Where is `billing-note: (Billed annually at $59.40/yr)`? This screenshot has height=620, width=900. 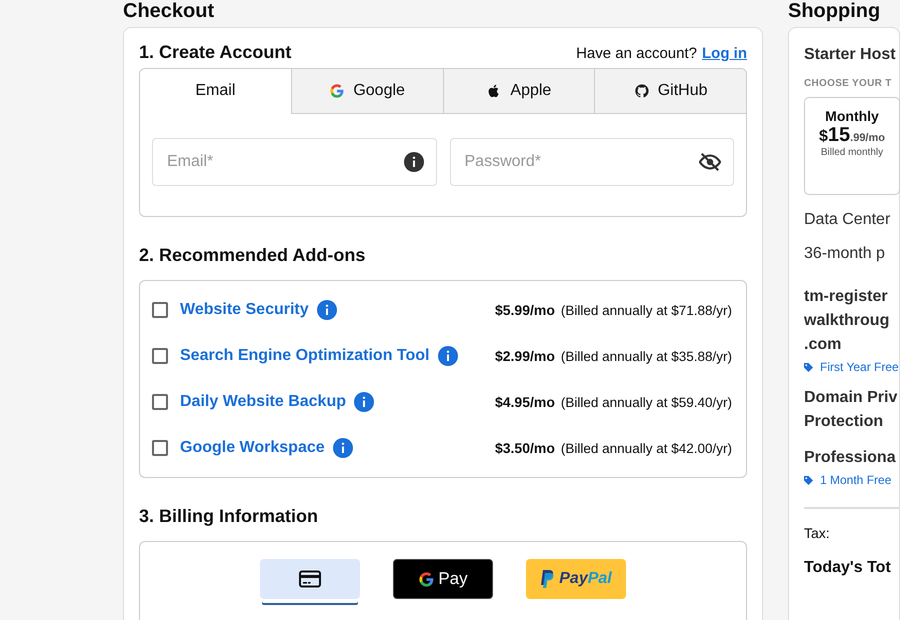
billing-note: (Billed annually at $59.40/yr) is located at coordinates (646, 402).